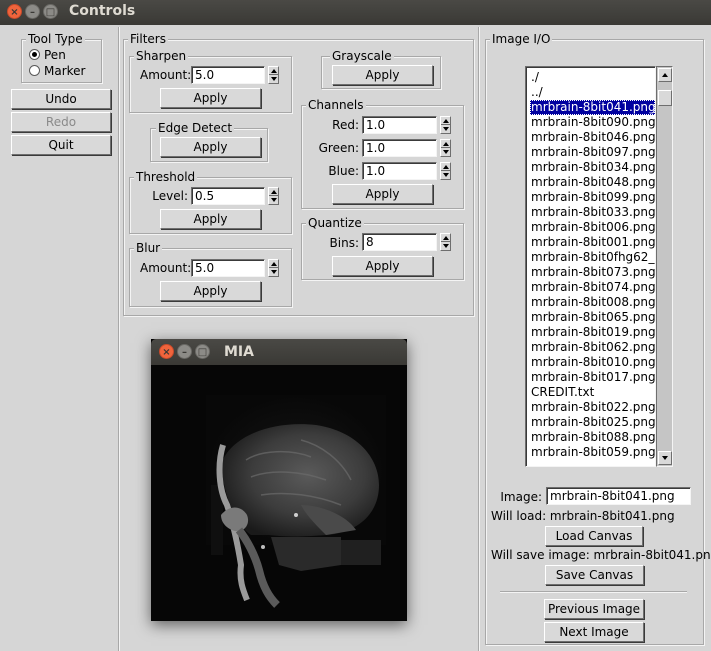 The width and height of the screenshot is (711, 651). Describe the element at coordinates (14, 11) in the screenshot. I see `close-window-icon: ×` at that location.